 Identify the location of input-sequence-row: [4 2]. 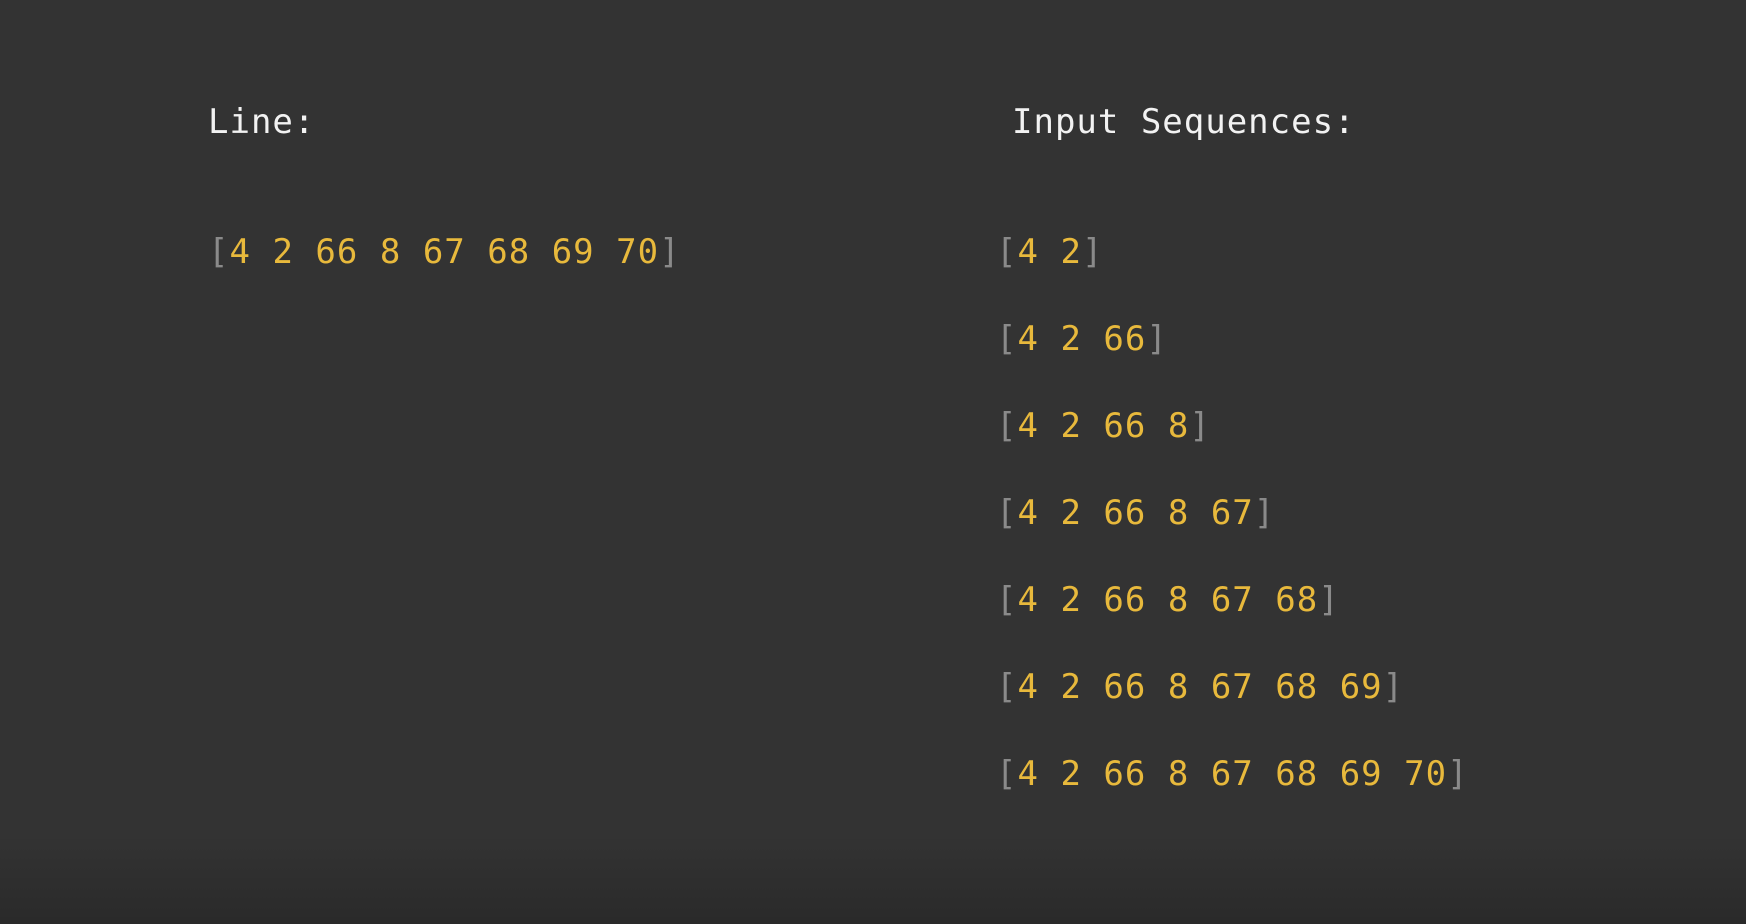
(1049, 252).